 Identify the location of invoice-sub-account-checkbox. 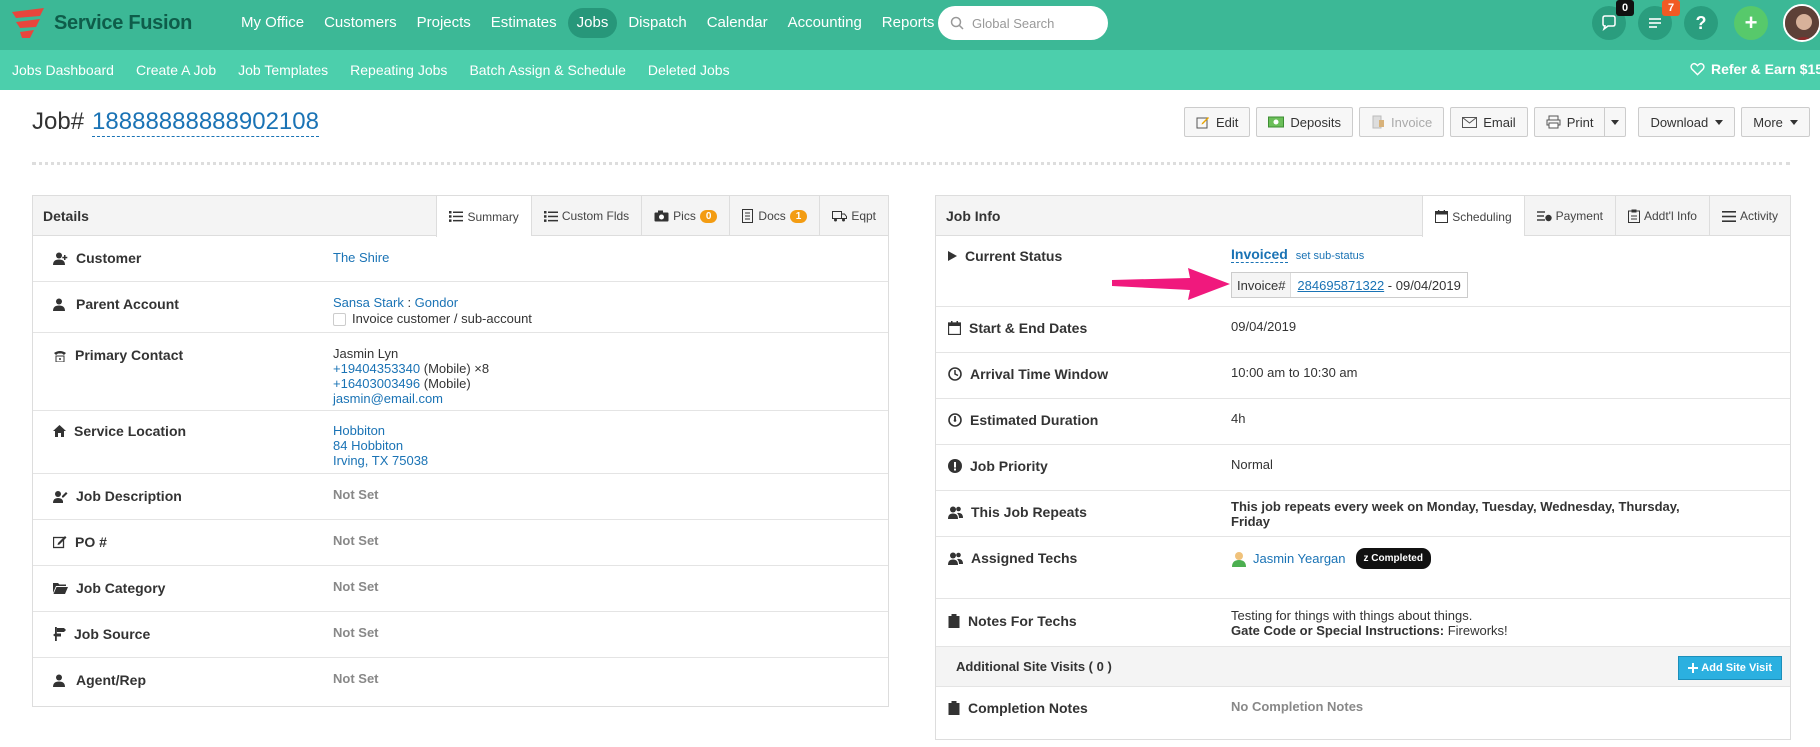
(339, 320).